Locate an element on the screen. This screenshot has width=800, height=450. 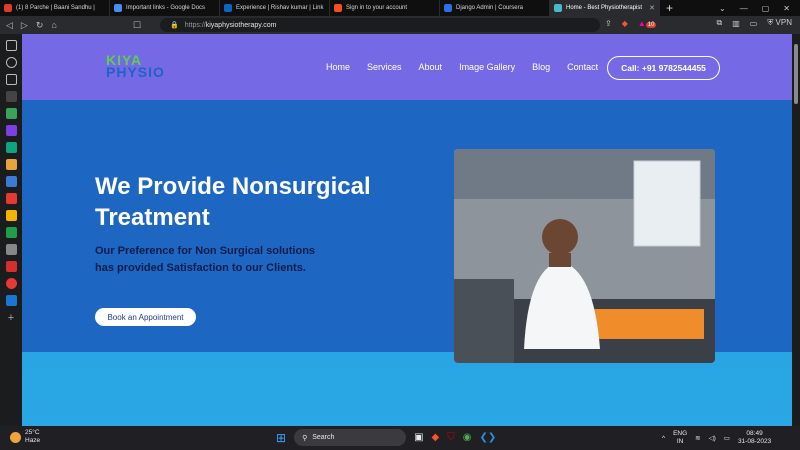
browser-tab: Experience | Rishav kumar | Link is located at coordinates (275, 8).